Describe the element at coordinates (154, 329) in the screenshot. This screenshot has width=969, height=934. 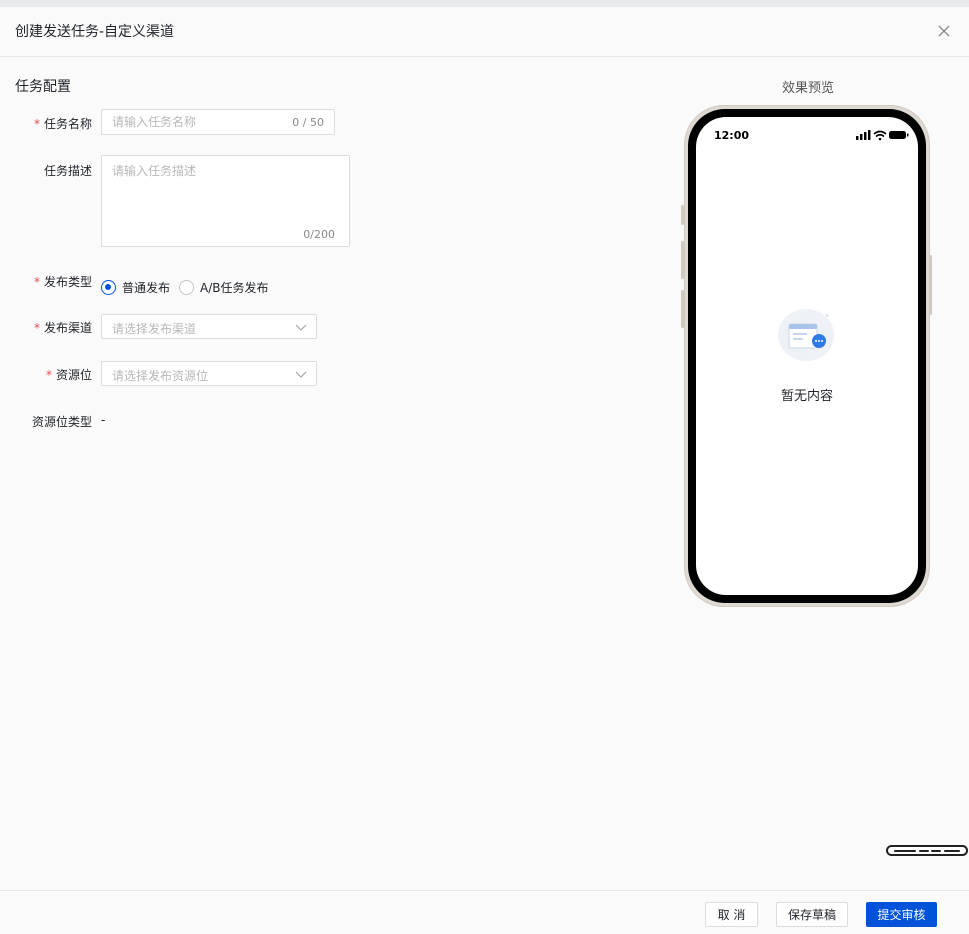
I see `publish-channel-placeholder: 请选择发布渠道` at that location.